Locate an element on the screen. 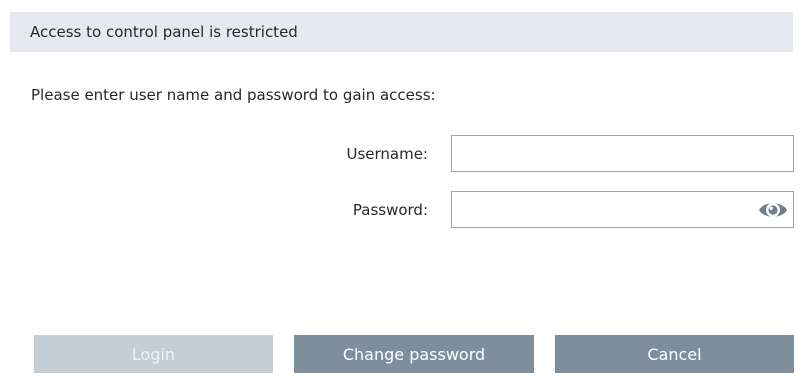 This screenshot has height=387, width=803. change-password-button: Change password is located at coordinates (414, 354).